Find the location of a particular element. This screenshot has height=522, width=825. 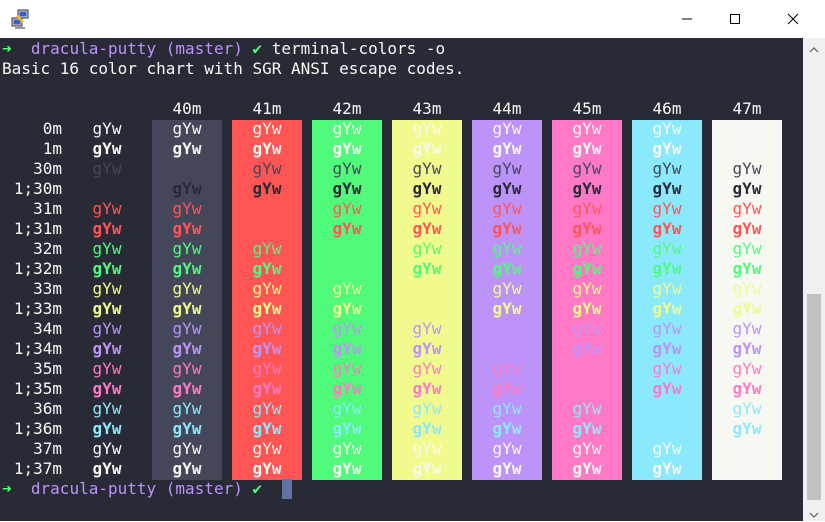

scroll-down-button is located at coordinates (814, 512).